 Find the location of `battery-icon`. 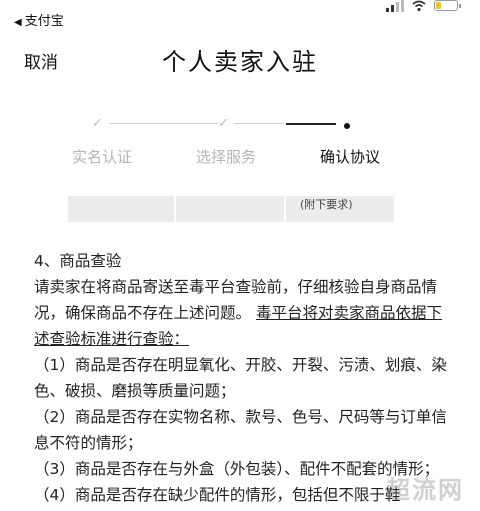

battery-icon is located at coordinates (447, 5).